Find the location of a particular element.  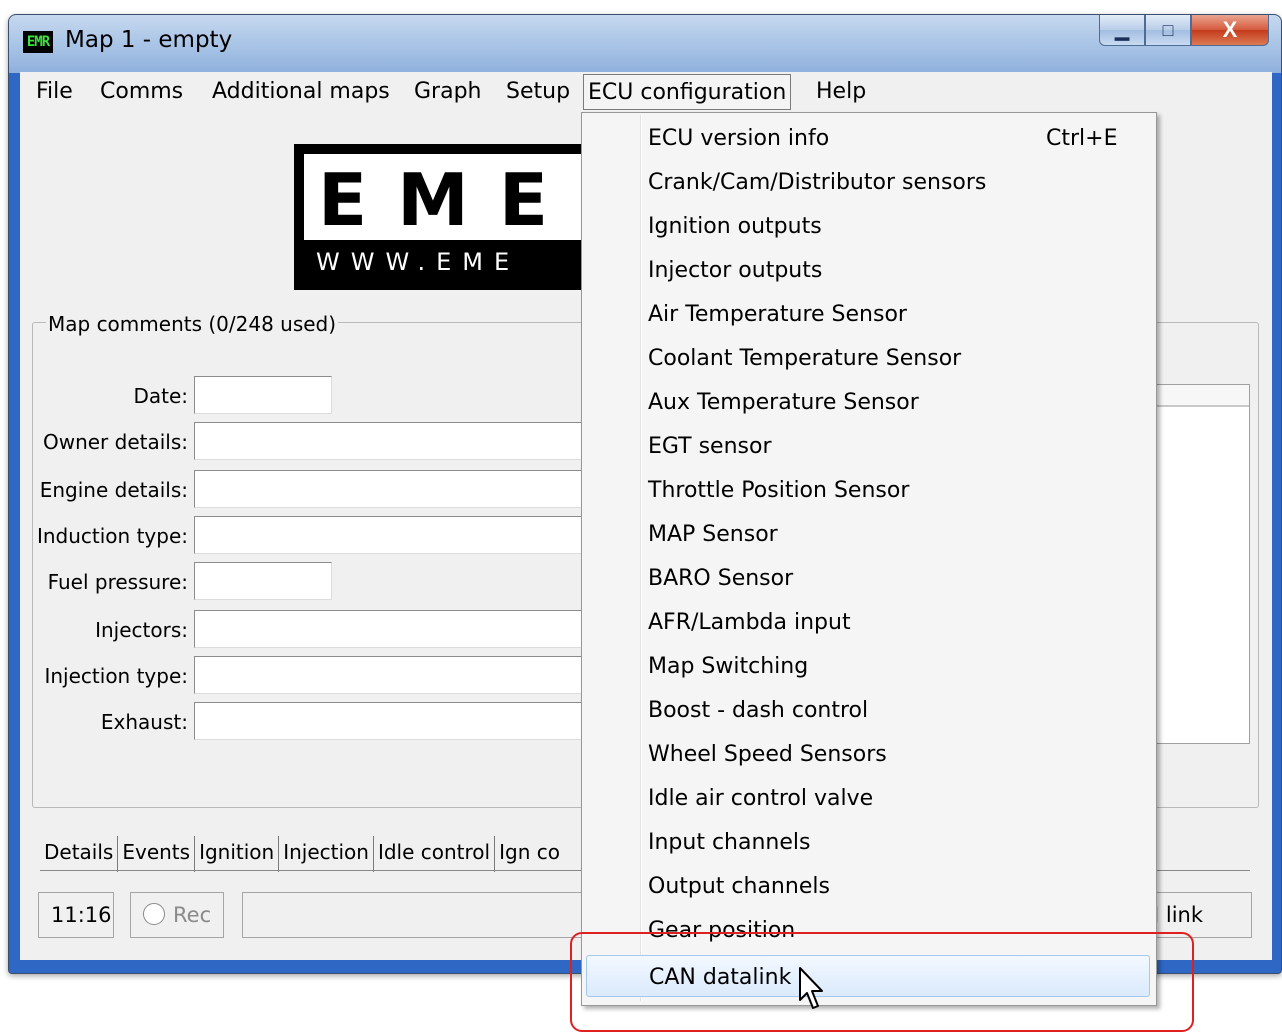

menu-graph: Graph is located at coordinates (447, 91).